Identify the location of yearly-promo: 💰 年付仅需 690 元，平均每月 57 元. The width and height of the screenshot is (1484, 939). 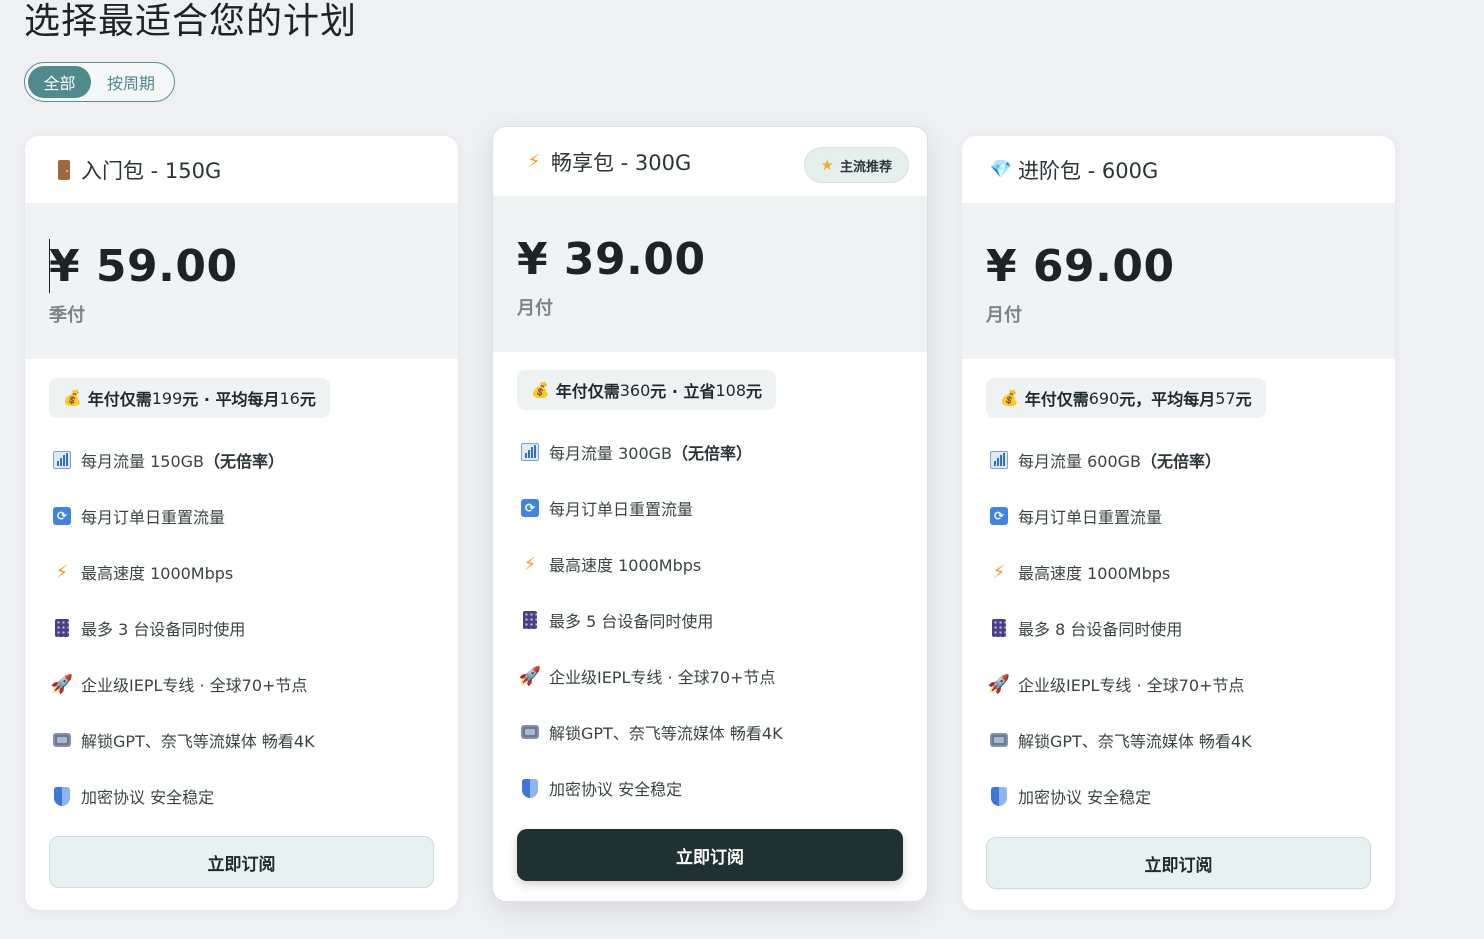
(1126, 398).